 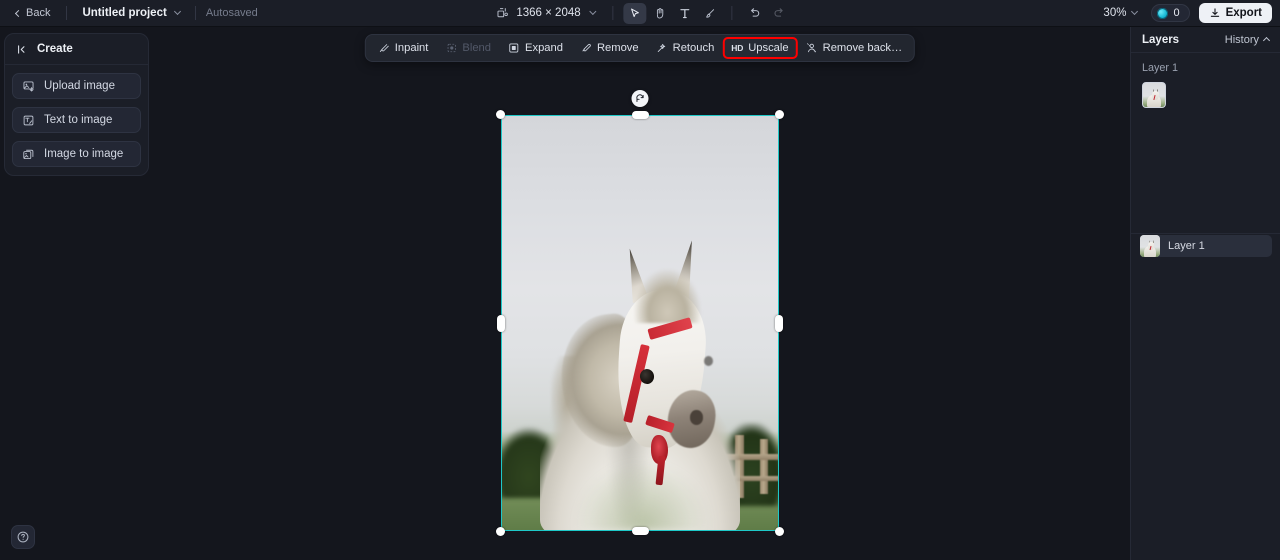 I want to click on resize-handle-bottom-left, so click(x=500, y=531).